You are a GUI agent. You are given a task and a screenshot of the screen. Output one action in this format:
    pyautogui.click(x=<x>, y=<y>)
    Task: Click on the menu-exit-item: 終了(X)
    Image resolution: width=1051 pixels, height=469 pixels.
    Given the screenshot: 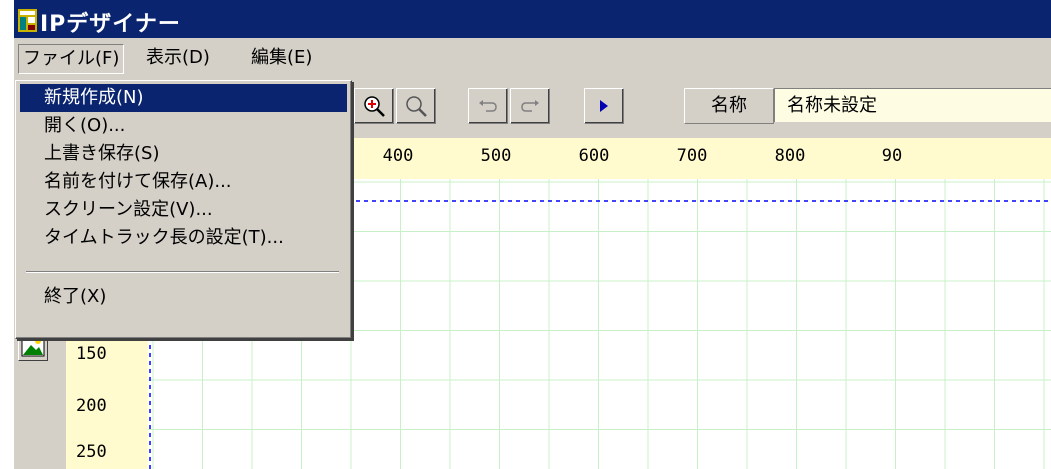 What is the action you would take?
    pyautogui.click(x=183, y=297)
    